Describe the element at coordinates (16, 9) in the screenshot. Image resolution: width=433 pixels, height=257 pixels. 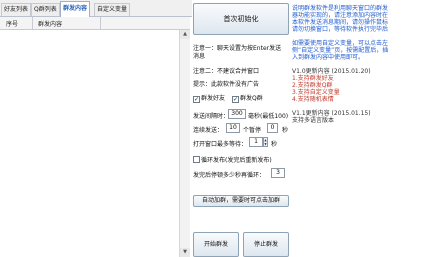
I see `tab-friend-list: 好友列表` at that location.